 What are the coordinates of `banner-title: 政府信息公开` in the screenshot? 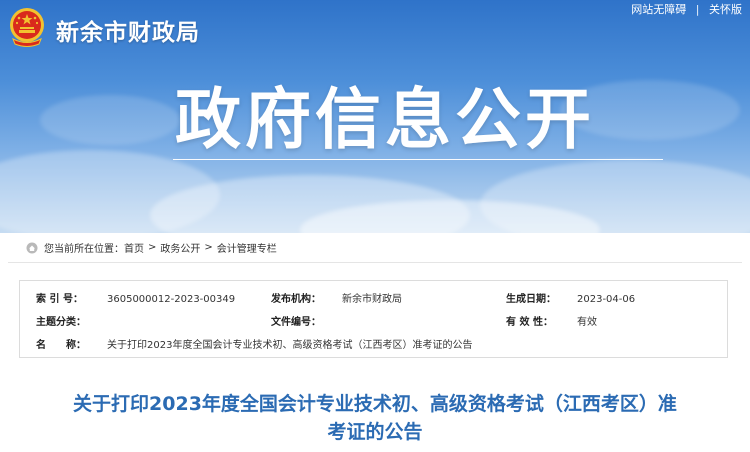 It's located at (385, 119).